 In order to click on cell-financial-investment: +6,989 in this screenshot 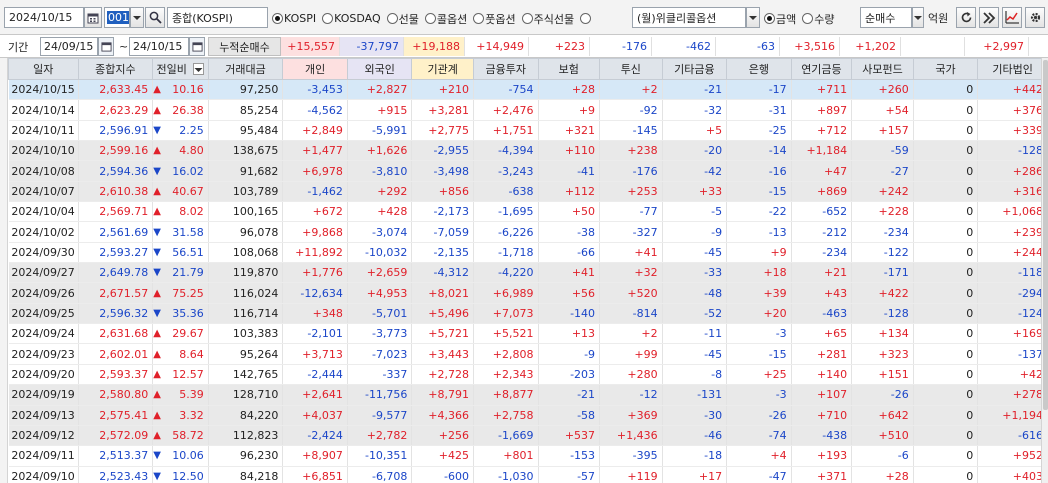, I will do `click(506, 293)`.